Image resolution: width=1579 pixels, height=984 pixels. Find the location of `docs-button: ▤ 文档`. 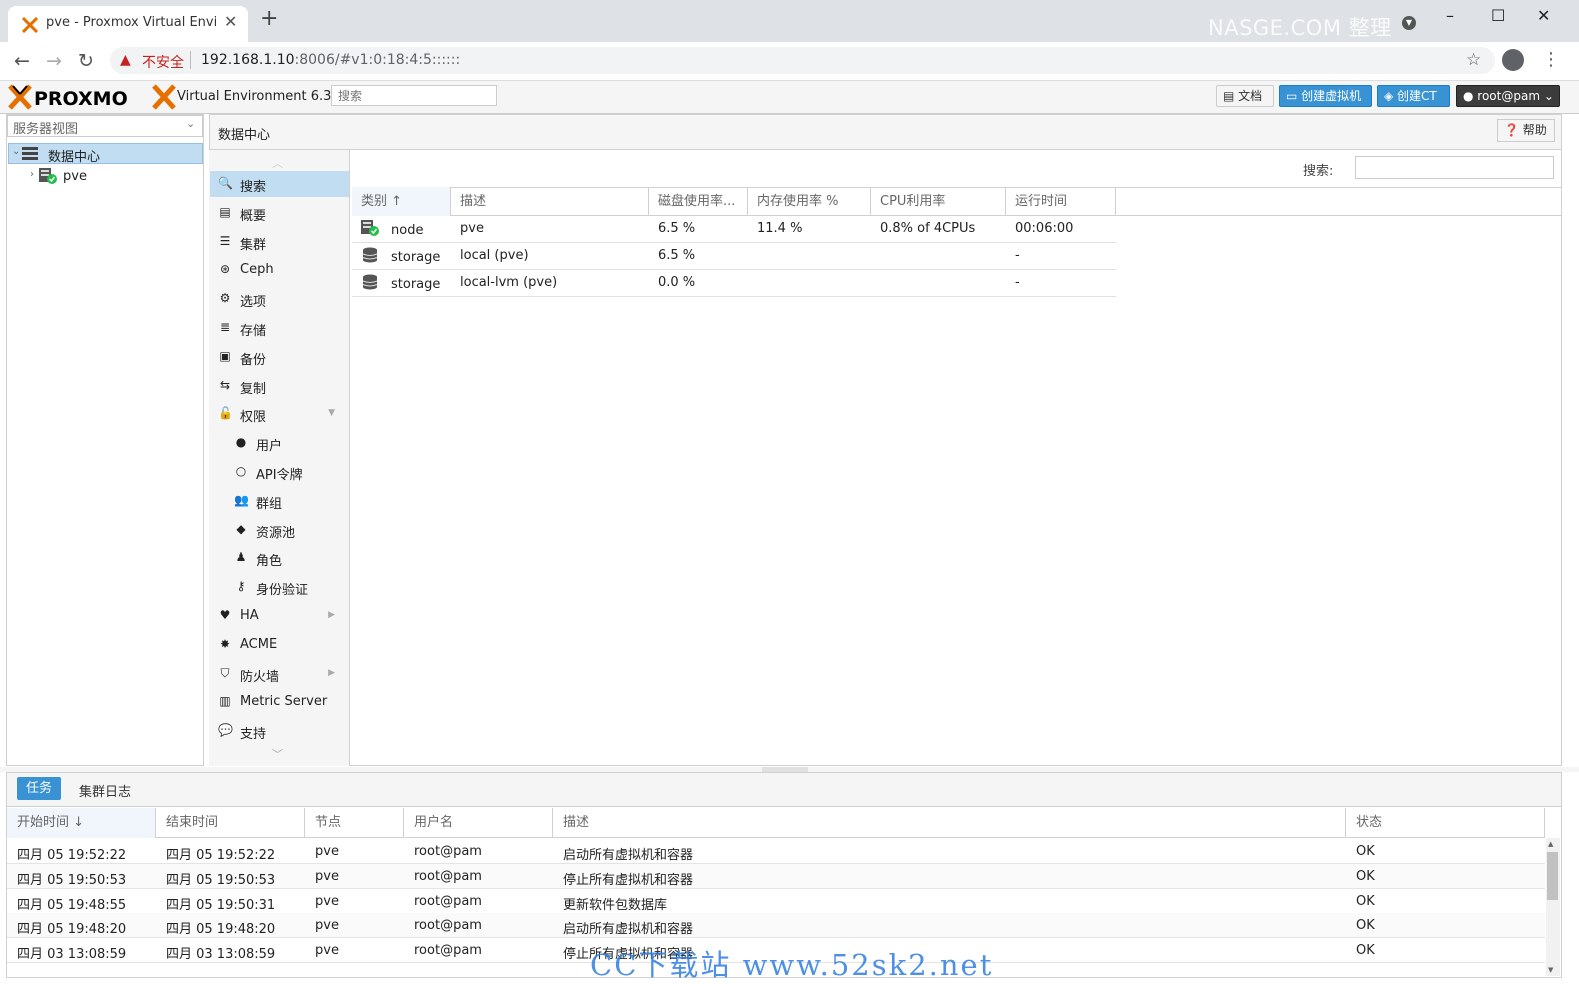

docs-button: ▤ 文档 is located at coordinates (1245, 96).